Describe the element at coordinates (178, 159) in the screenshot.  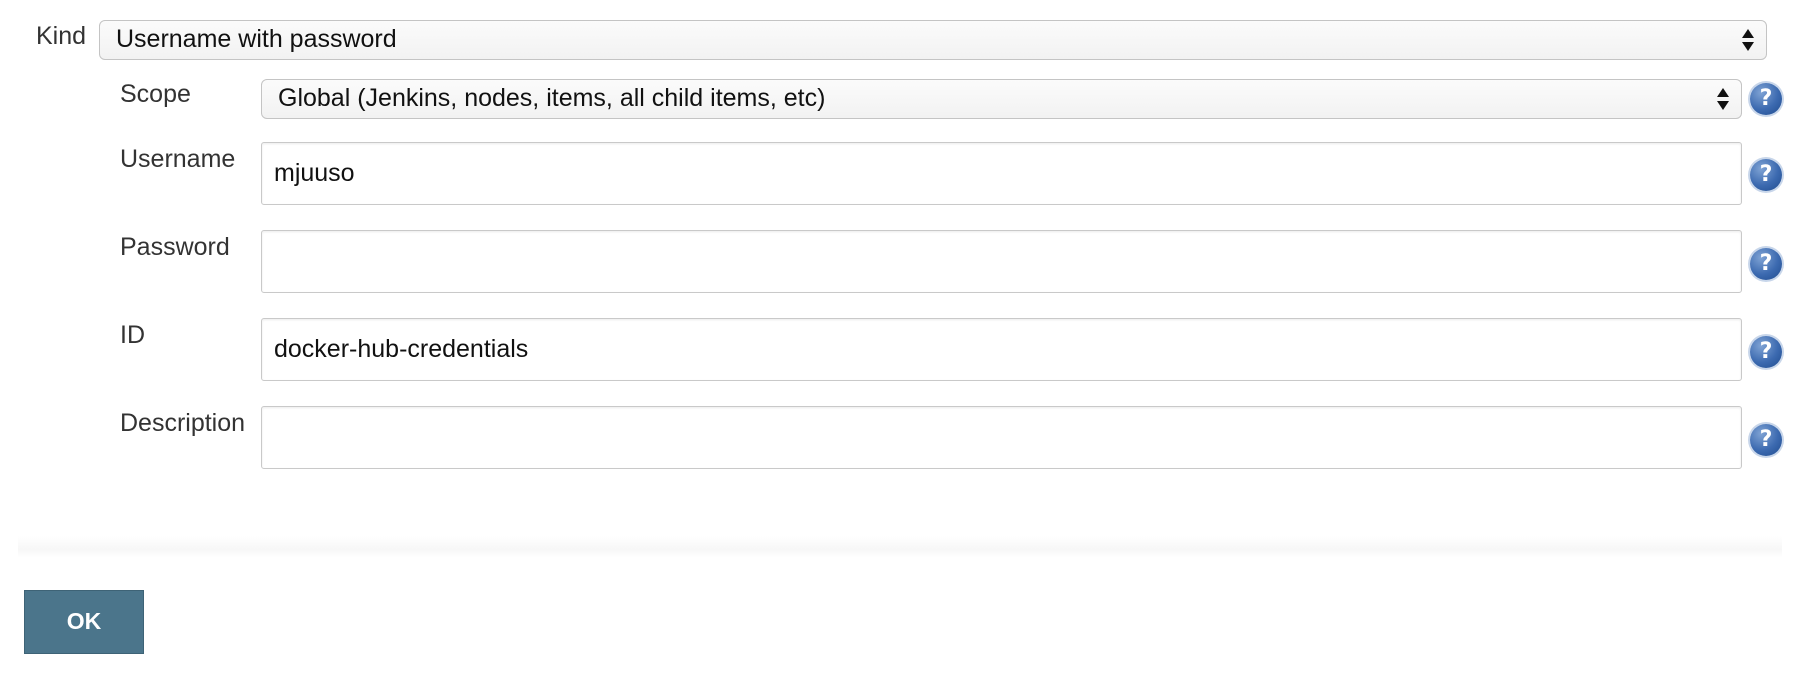
I see `username-label: Username` at that location.